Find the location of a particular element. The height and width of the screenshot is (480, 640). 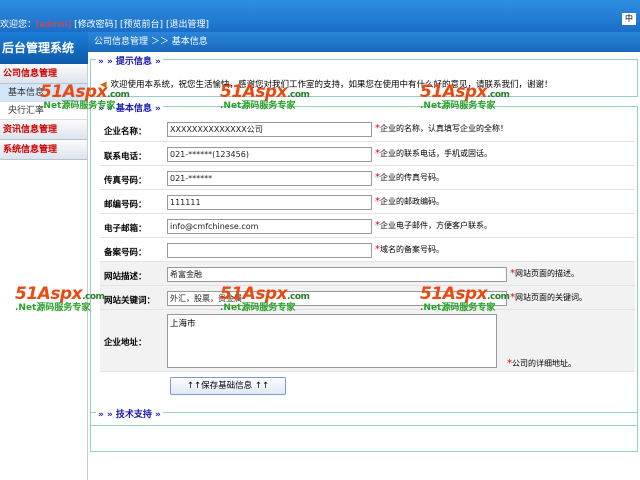

field-hint: *企业电子邮件，方便客户联系。 is located at coordinates (433, 225).